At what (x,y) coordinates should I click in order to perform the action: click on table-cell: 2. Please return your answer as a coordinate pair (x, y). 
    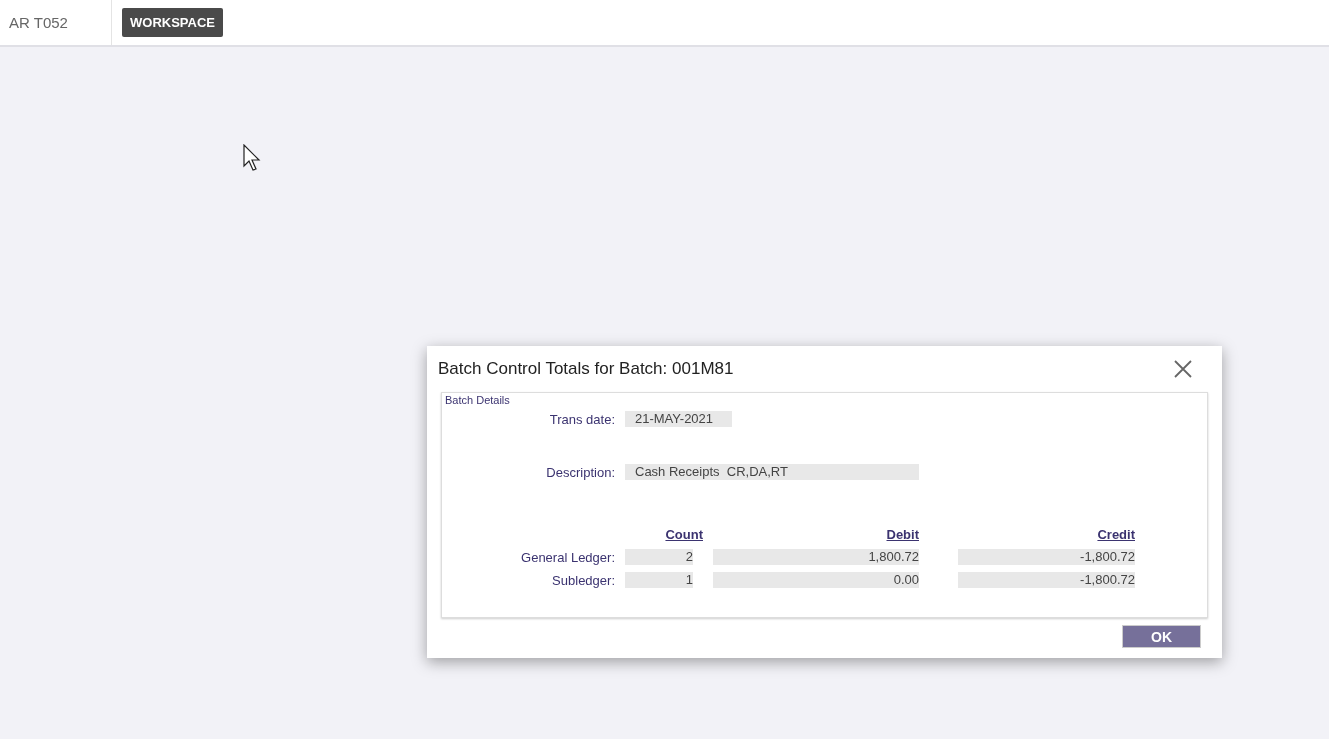
    Looking at the image, I should click on (659, 557).